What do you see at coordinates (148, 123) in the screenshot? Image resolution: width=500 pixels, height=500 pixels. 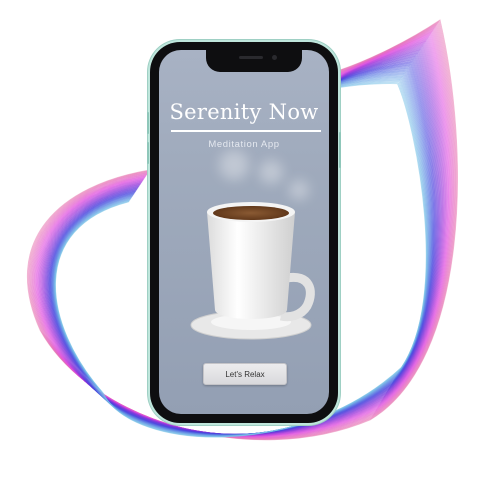 I see `phone-side-button-left` at bounding box center [148, 123].